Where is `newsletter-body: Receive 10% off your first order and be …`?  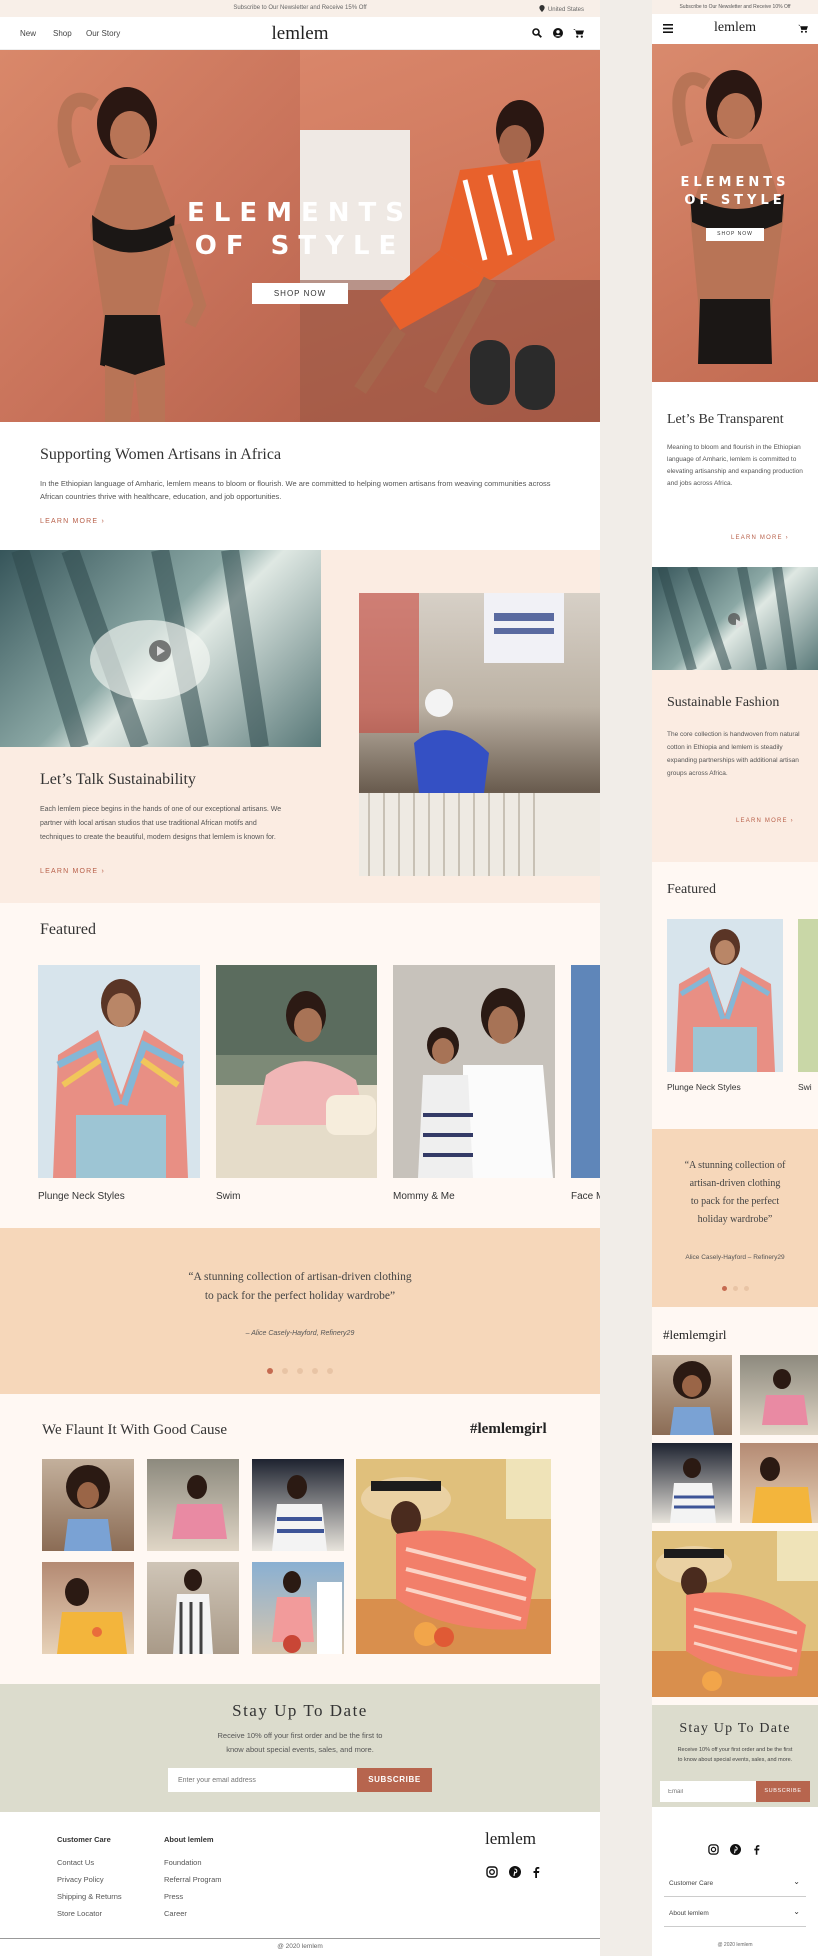 newsletter-body: Receive 10% off your first order and be … is located at coordinates (300, 1743).